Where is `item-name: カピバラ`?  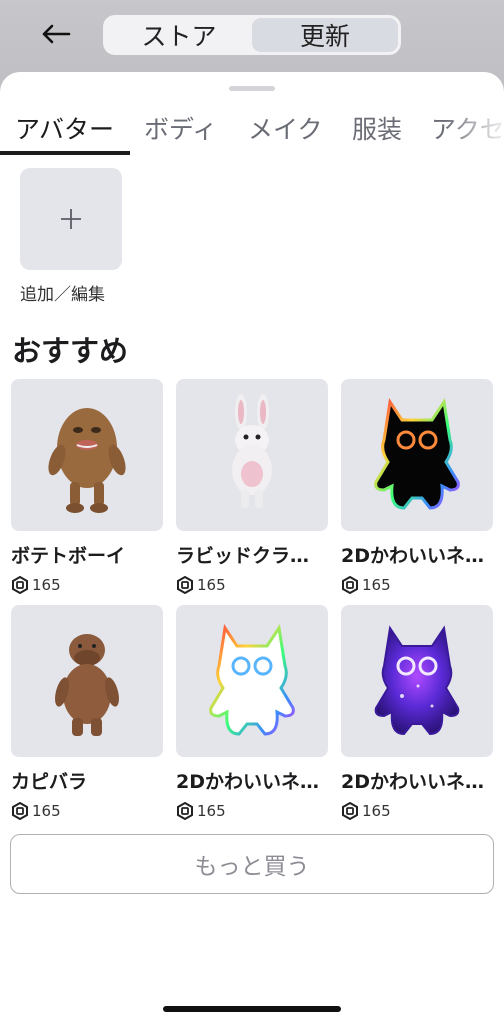 item-name: カピバラ is located at coordinates (49, 782).